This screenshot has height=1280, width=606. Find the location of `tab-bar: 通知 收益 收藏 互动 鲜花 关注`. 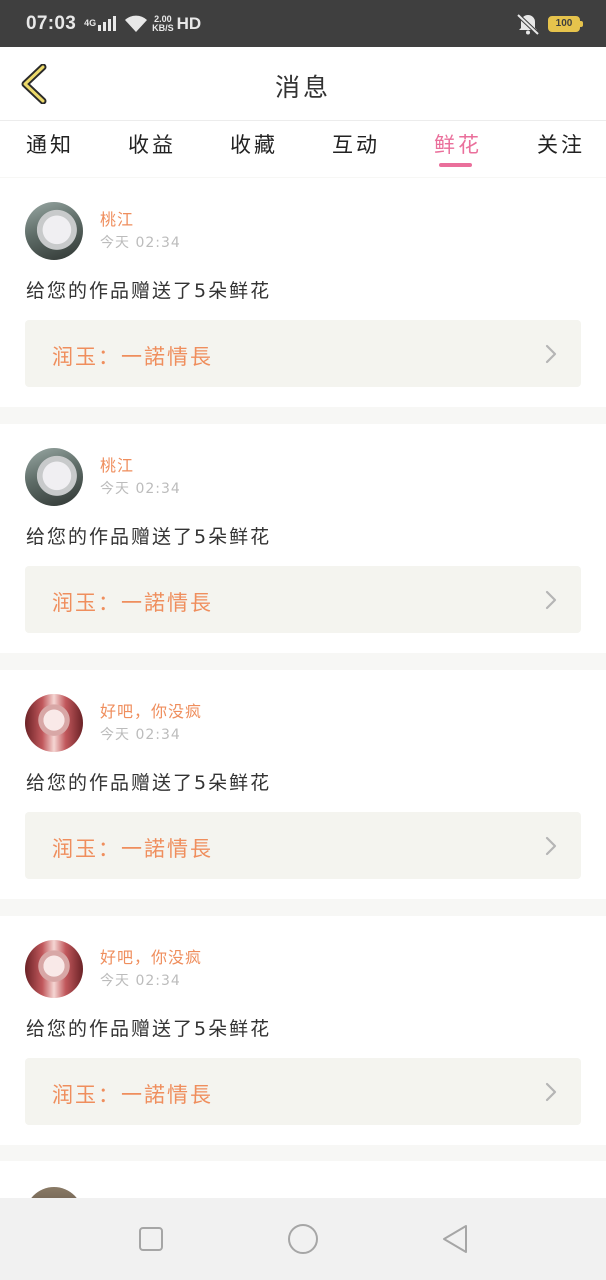

tab-bar: 通知 收益 收藏 互动 鲜花 关注 is located at coordinates (303, 149).